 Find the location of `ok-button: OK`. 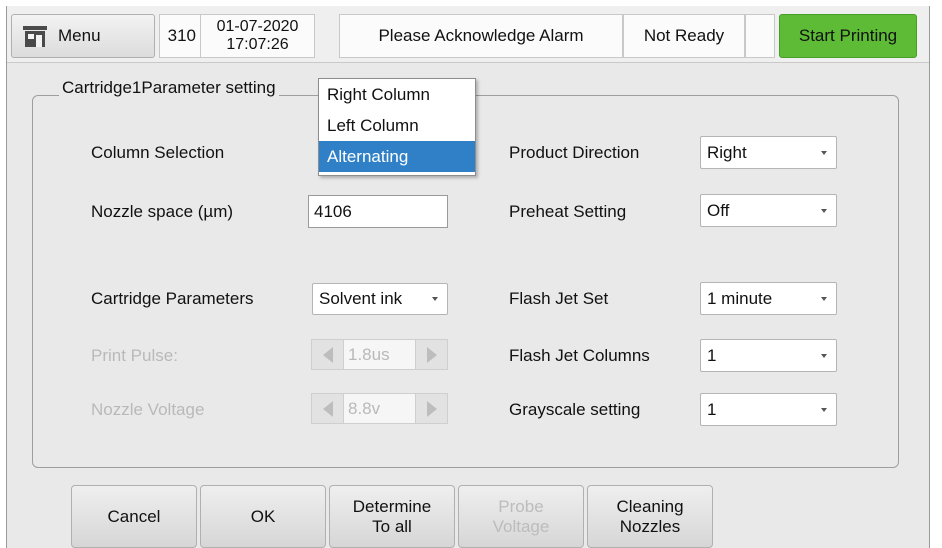

ok-button: OK is located at coordinates (263, 516).